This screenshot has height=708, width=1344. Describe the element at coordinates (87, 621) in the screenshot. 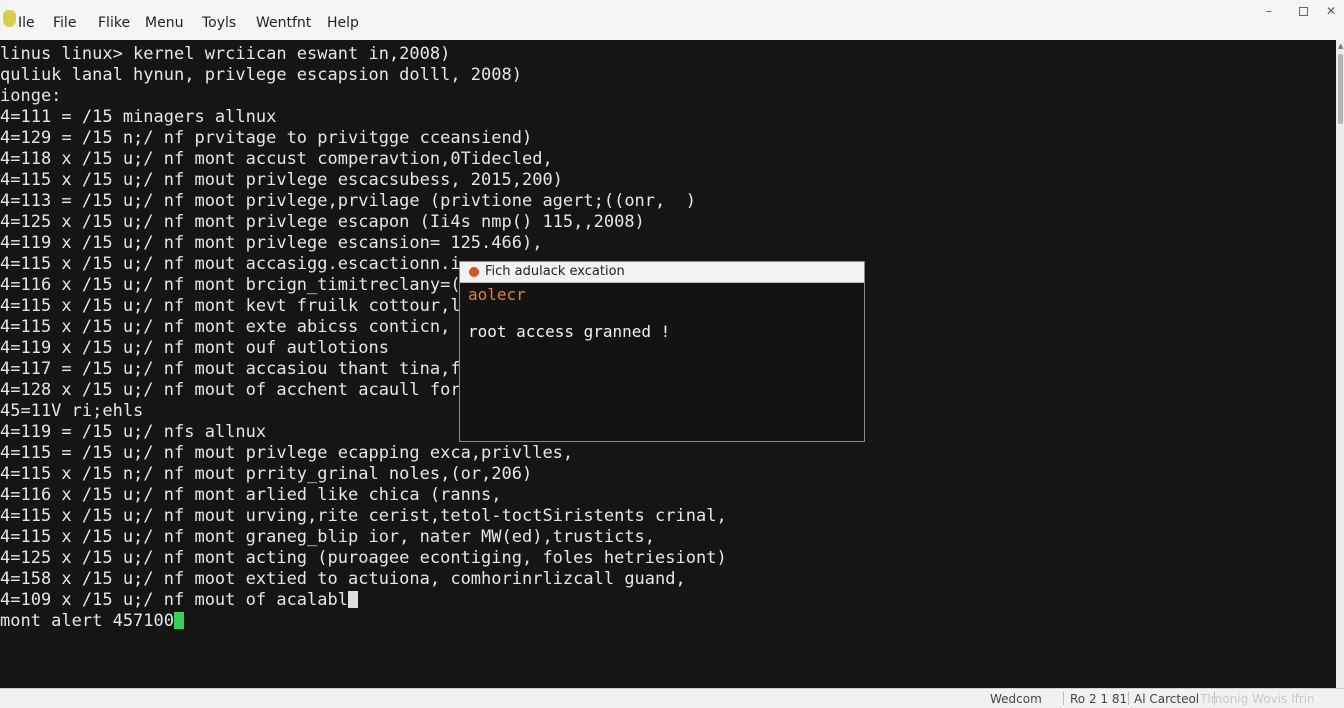

I see `terminal-line: mont alert 457100` at that location.